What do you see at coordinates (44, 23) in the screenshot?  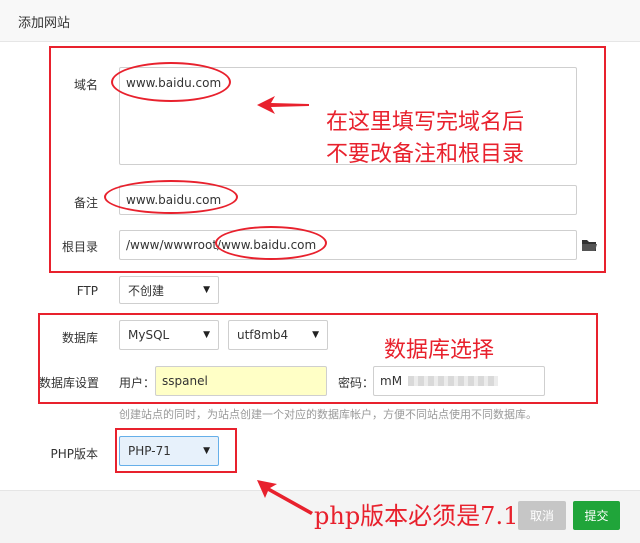 I see `dialog-title: 添加网站` at bounding box center [44, 23].